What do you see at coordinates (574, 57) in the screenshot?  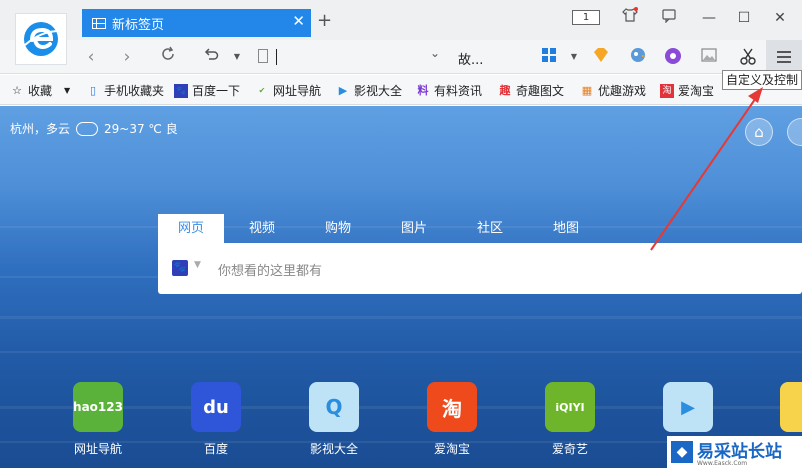 I see `apps-dropdown-icon: ▼` at bounding box center [574, 57].